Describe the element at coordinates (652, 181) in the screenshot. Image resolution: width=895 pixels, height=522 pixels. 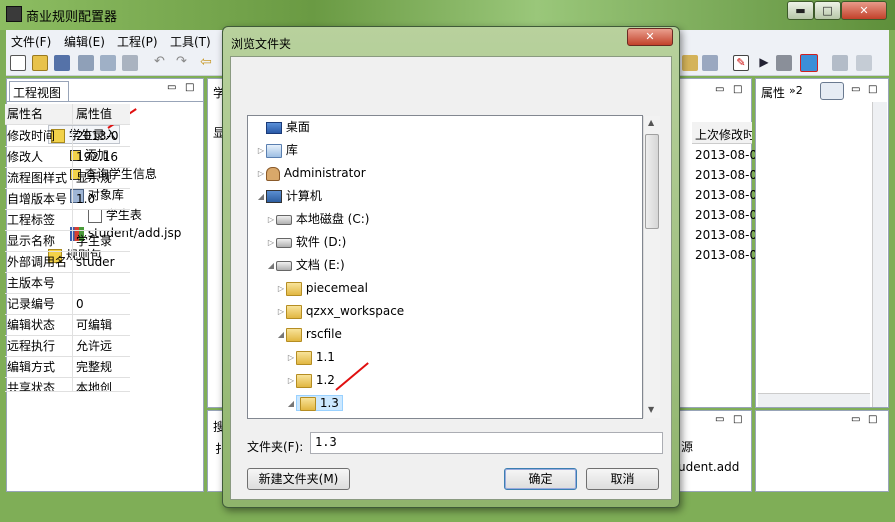
I see `scrollbar-thumb` at that location.